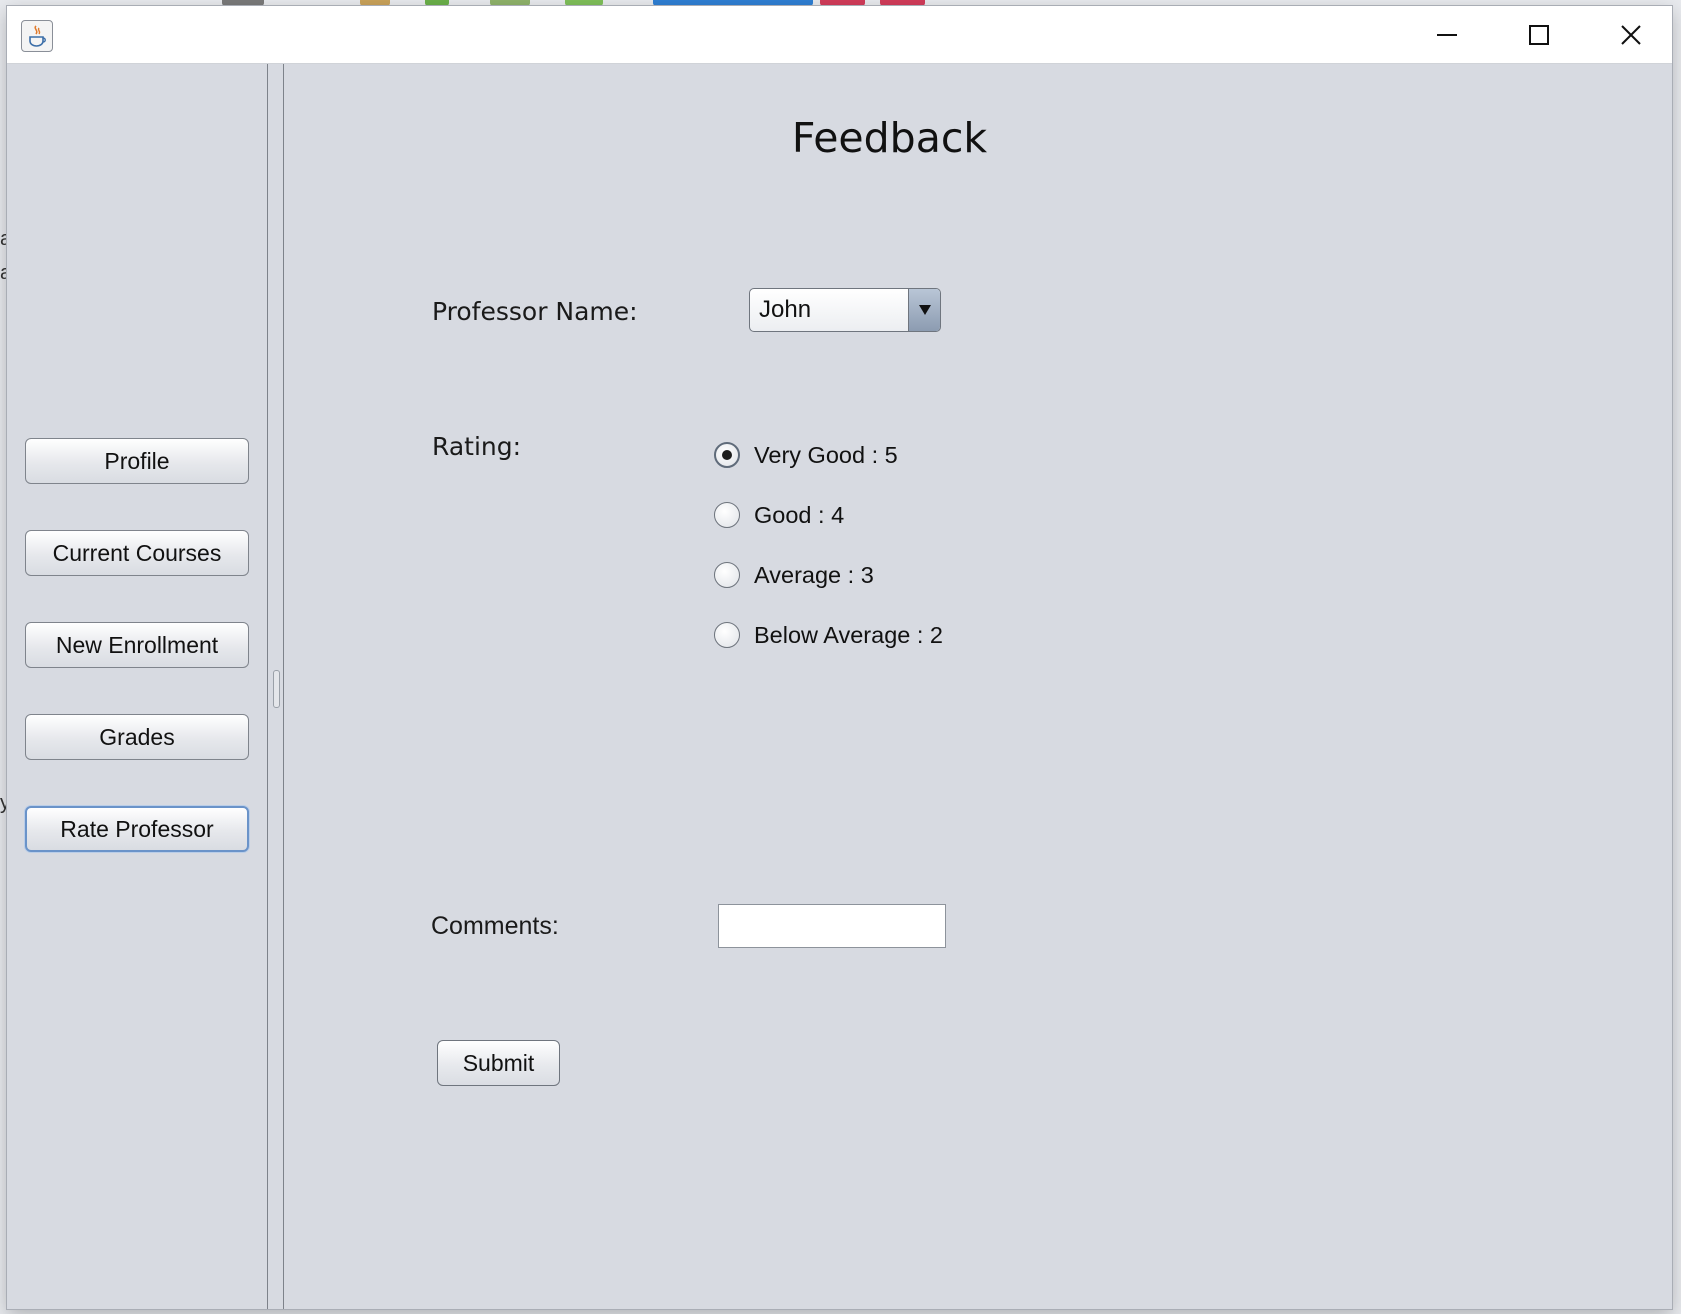  What do you see at coordinates (137, 553) in the screenshot?
I see `sidebar-item-current-courses: Current Courses` at bounding box center [137, 553].